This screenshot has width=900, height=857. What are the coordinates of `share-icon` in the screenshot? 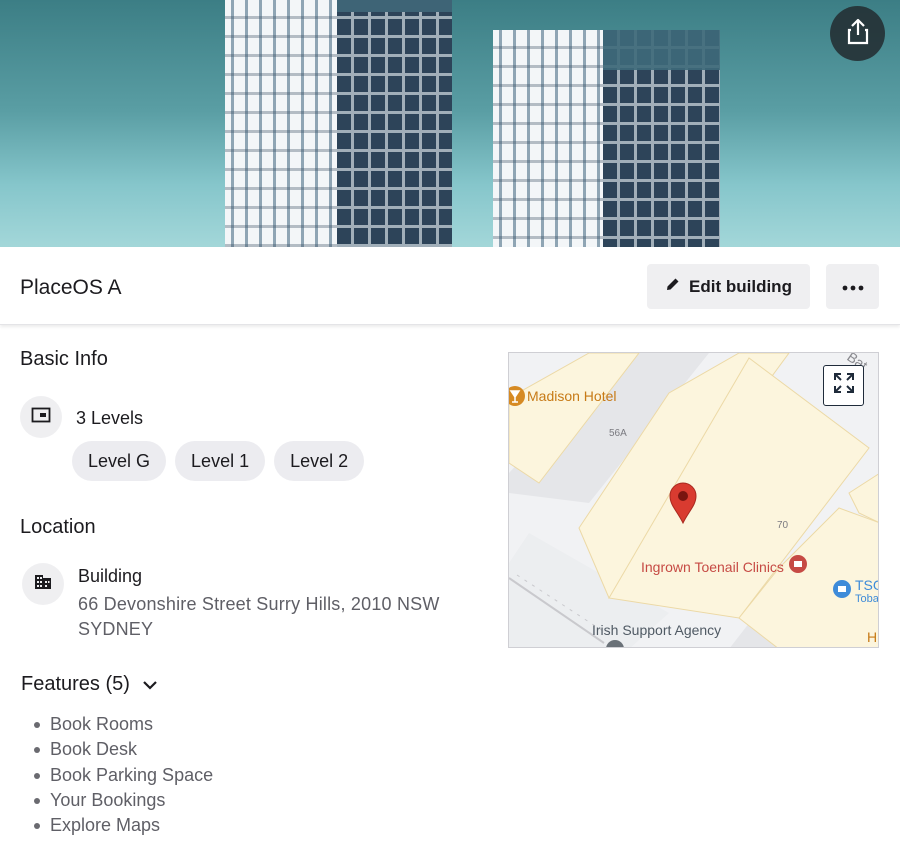 It's located at (858, 33).